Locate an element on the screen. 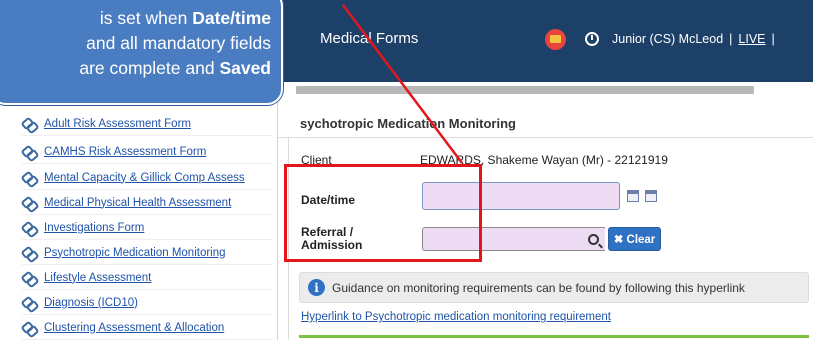 This screenshot has height=340, width=813. calendar-time-icon is located at coordinates (651, 196).